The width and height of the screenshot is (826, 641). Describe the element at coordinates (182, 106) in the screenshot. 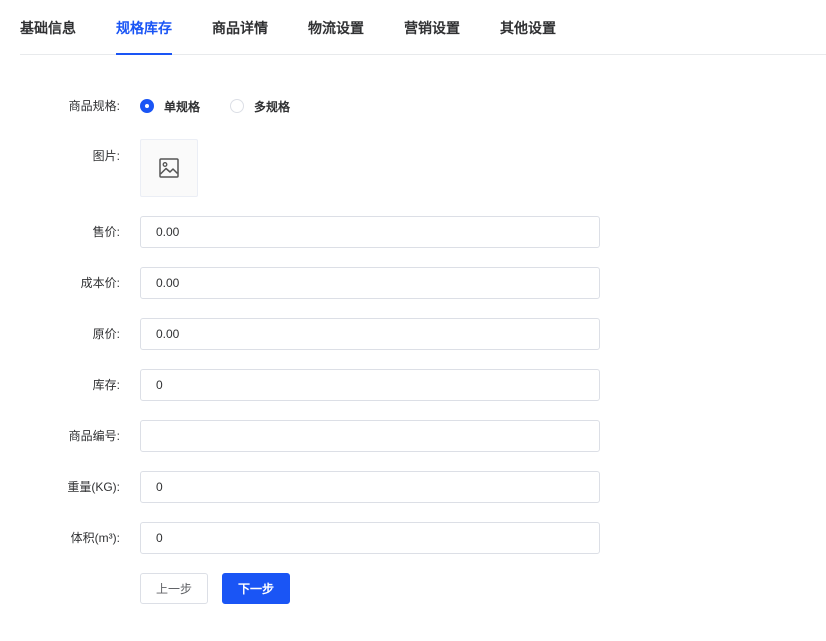

I see `radio-single-spec-label: 单规格` at that location.